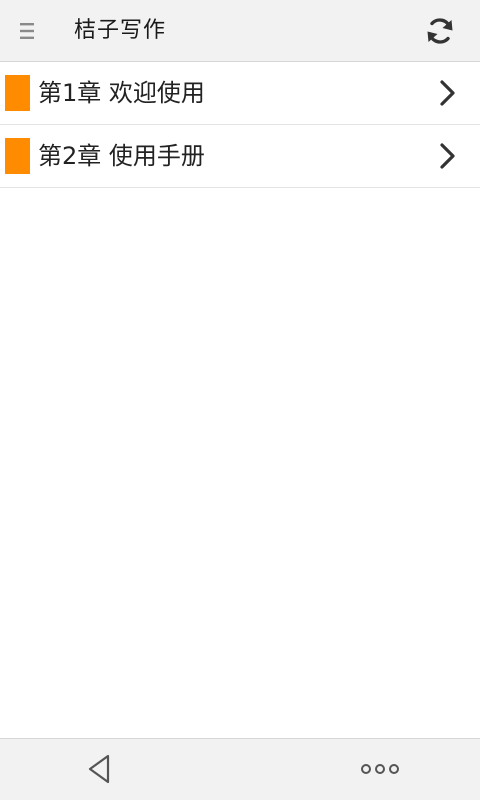 Image resolution: width=480 pixels, height=800 pixels. What do you see at coordinates (240, 769) in the screenshot?
I see `nav-bar` at bounding box center [240, 769].